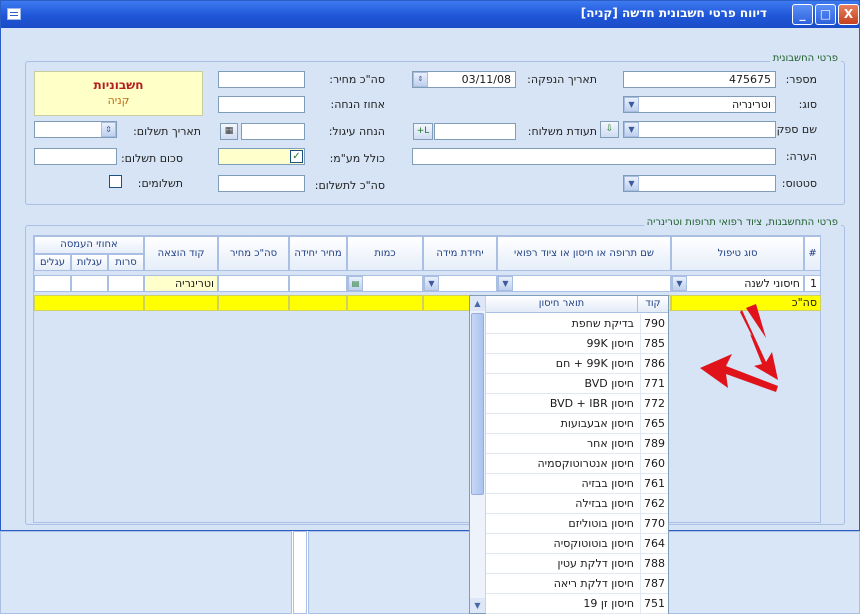  Describe the element at coordinates (460, 283) in the screenshot. I see `unit-cell: ▼` at that location.